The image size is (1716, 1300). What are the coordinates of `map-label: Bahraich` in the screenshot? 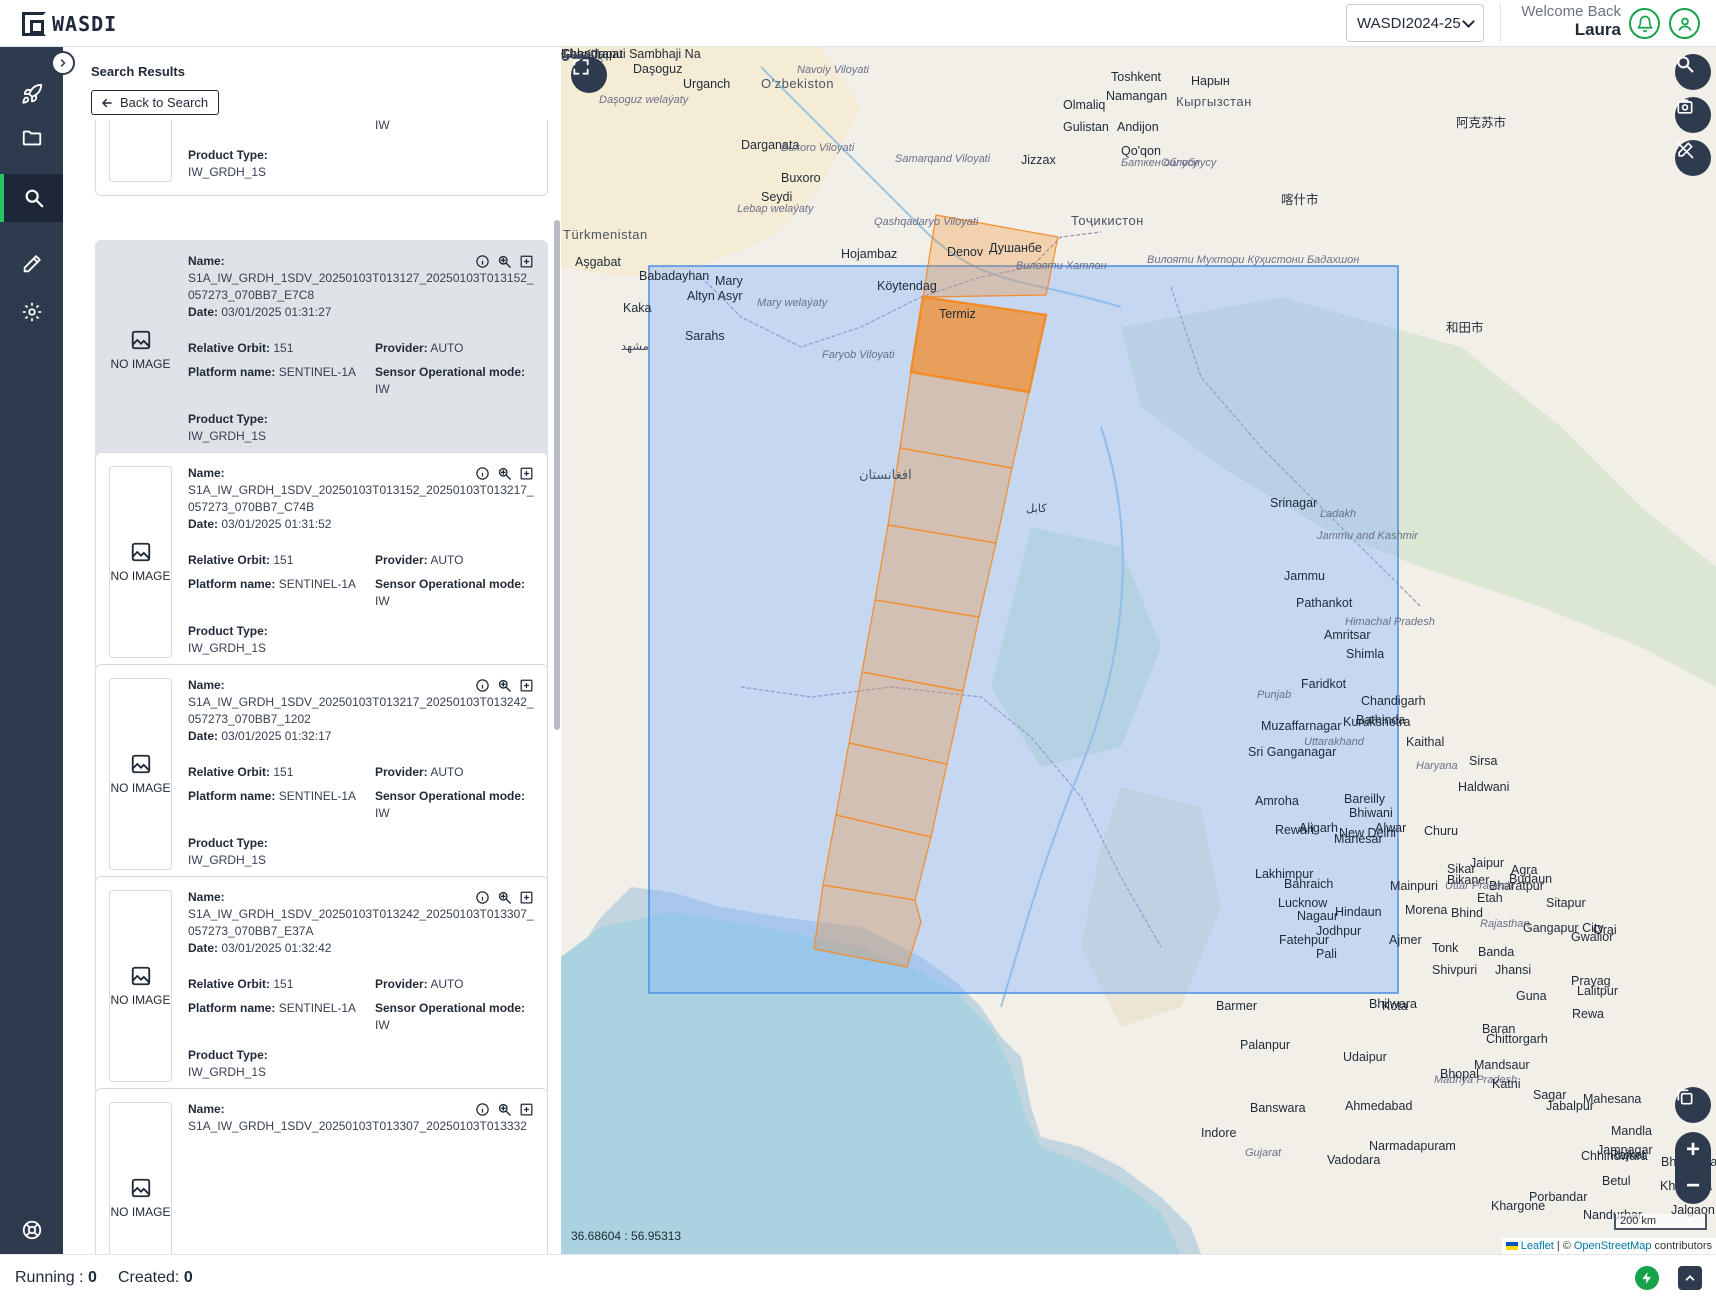 It's located at (1309, 884).